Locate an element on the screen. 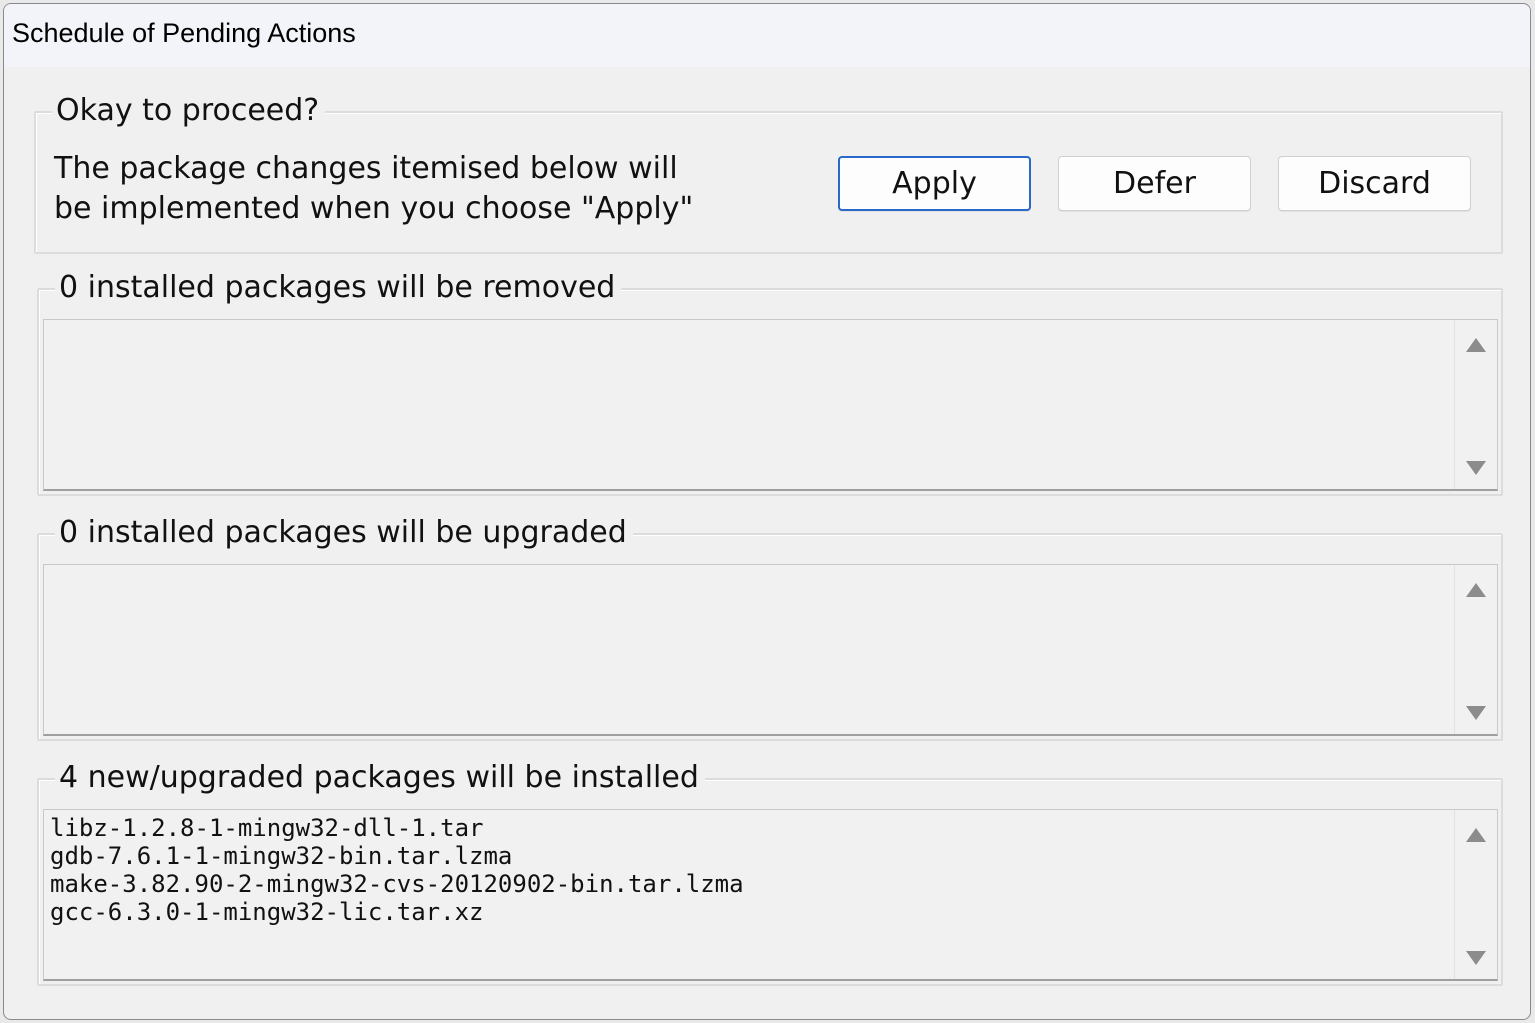 The image size is (1535, 1023). discard-button: Discard is located at coordinates (1374, 183).